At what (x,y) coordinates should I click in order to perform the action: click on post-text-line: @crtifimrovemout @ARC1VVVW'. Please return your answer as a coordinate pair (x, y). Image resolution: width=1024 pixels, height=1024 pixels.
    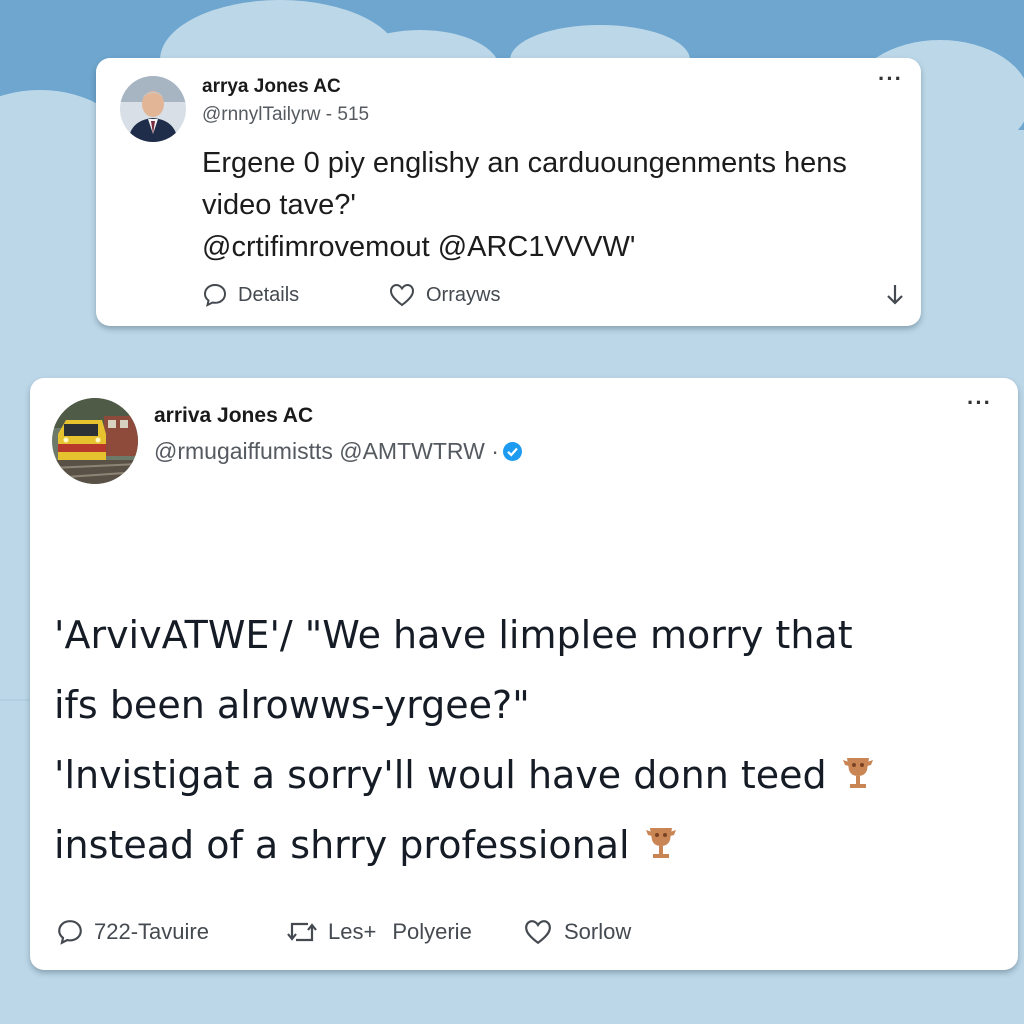
    Looking at the image, I should click on (552, 247).